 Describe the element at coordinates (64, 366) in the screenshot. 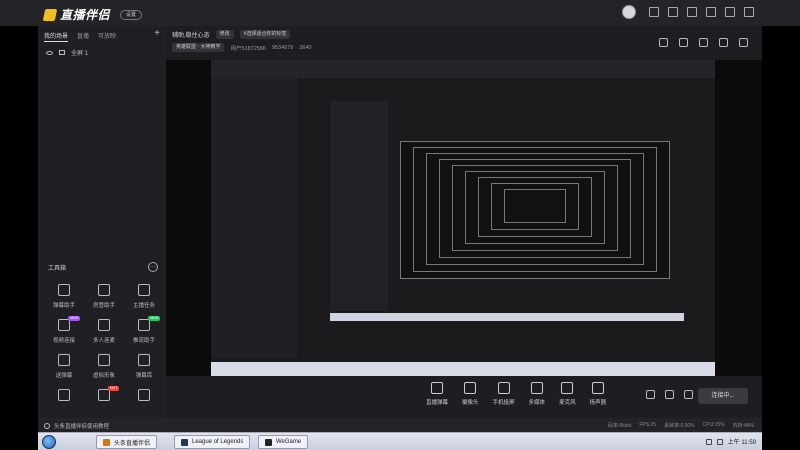

I see `tool-item: 送弹幕` at that location.